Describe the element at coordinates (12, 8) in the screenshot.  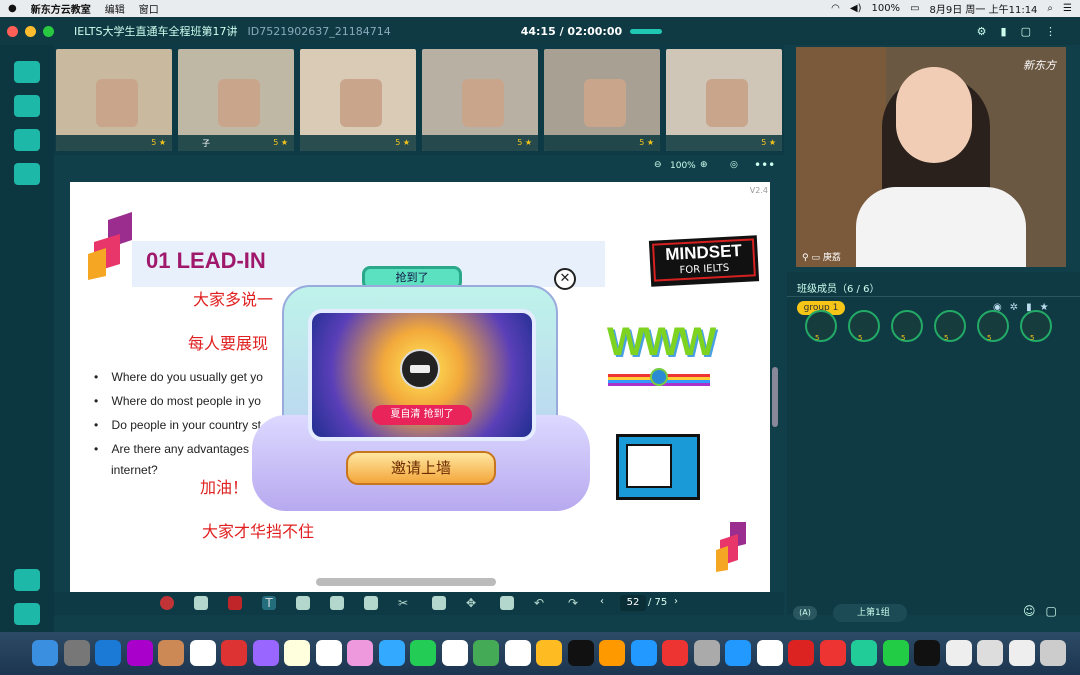
I see `apple-icon: ●` at that location.